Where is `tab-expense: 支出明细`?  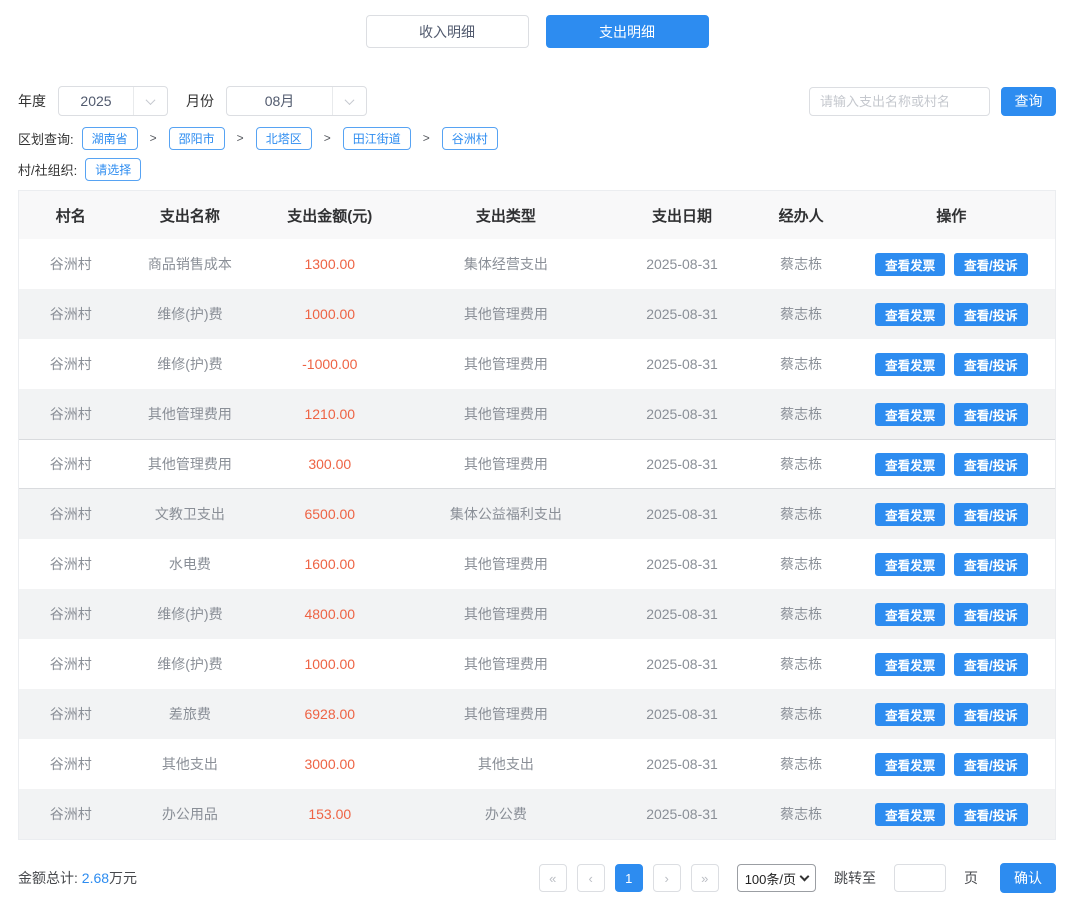
tab-expense: 支出明细 is located at coordinates (627, 31).